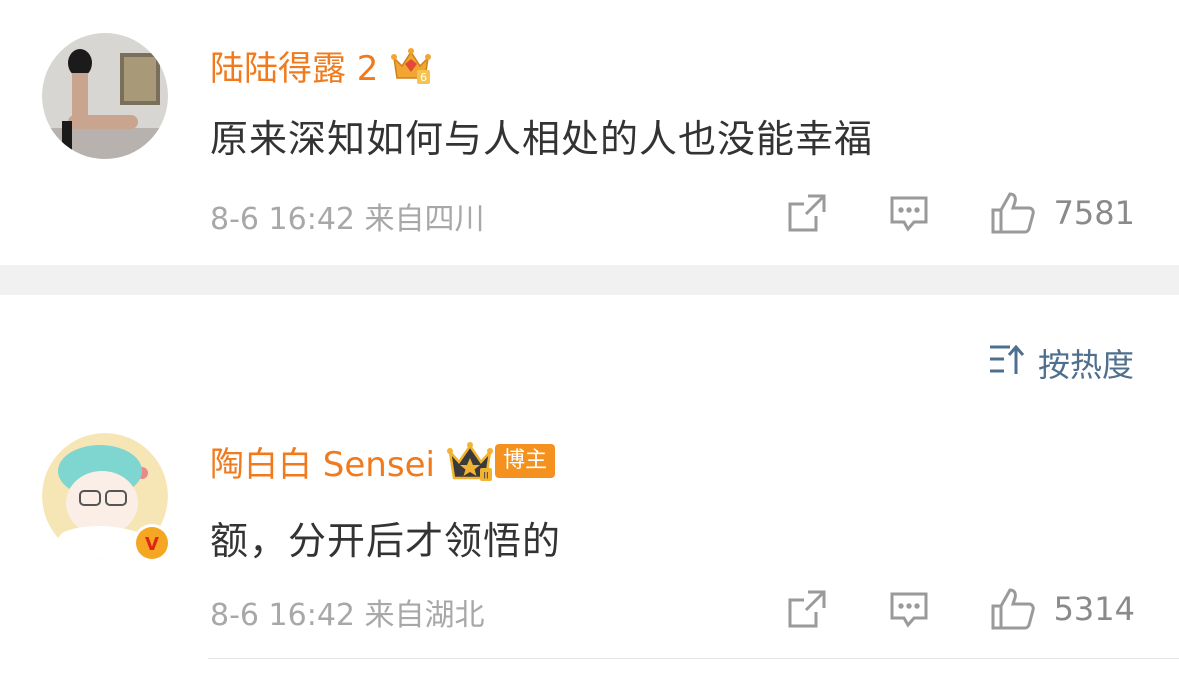 The height and width of the screenshot is (677, 1179). I want to click on username: 陆陆得露 2 6, so click(321, 65).